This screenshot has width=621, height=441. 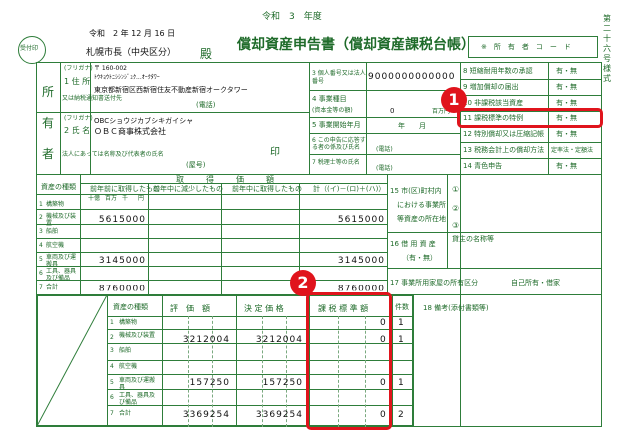 I want to click on row4-sublabel: (資本金等の額), so click(x=332, y=110).